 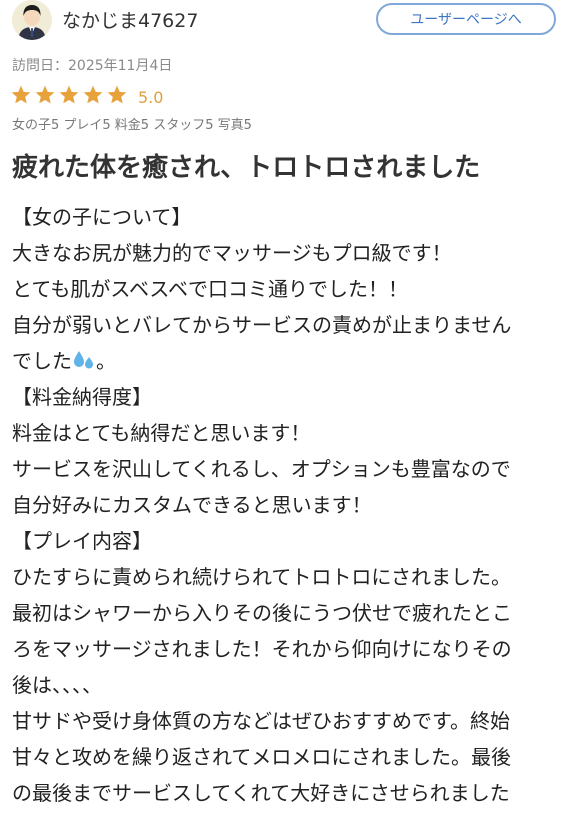 What do you see at coordinates (261, 793) in the screenshot?
I see `review-line: の最後までサービスしてくれて大好きにさせられました` at bounding box center [261, 793].